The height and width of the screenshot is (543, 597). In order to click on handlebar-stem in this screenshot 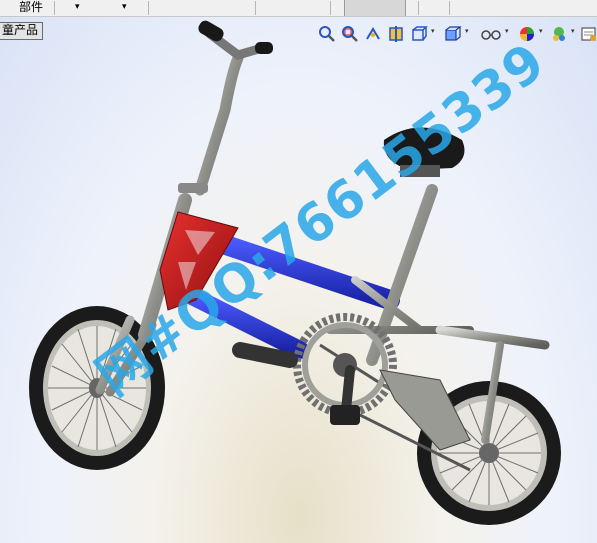, I will do `click(219, 124)`.